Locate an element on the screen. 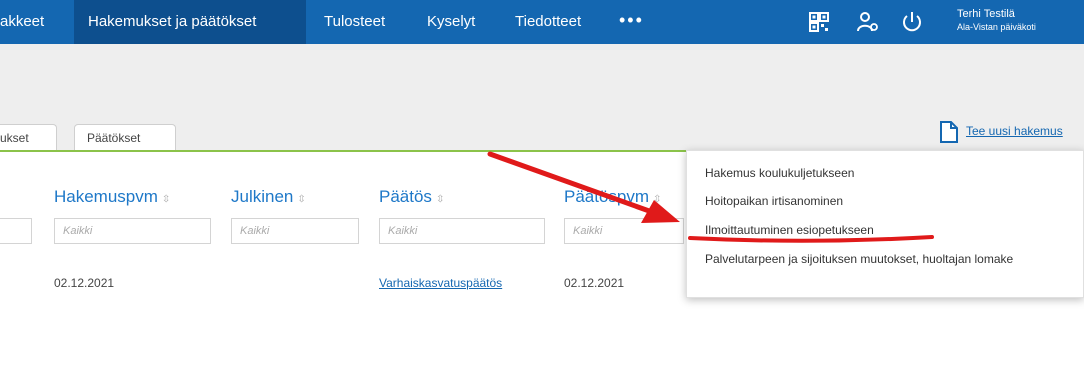 Image resolution: width=1084 pixels, height=380 pixels. column-header-hakemuspvm: Hakemuspvm ⇳ is located at coordinates (112, 197).